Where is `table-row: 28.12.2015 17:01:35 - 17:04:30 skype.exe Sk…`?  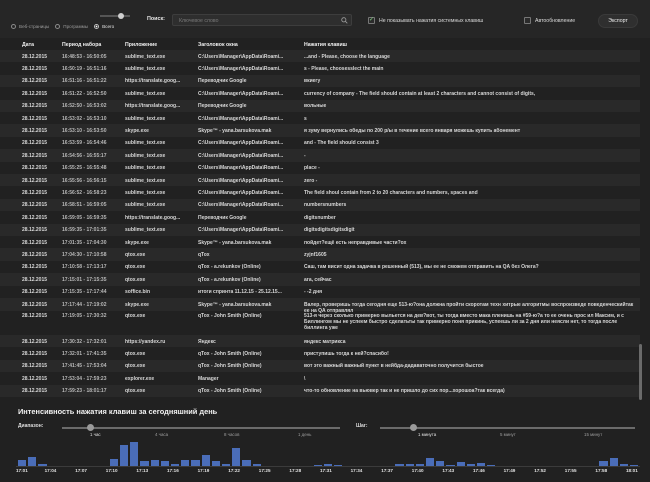 table-row: 28.12.2015 17:01:35 - 17:04:30 skype.exe Sk… is located at coordinates (320, 242).